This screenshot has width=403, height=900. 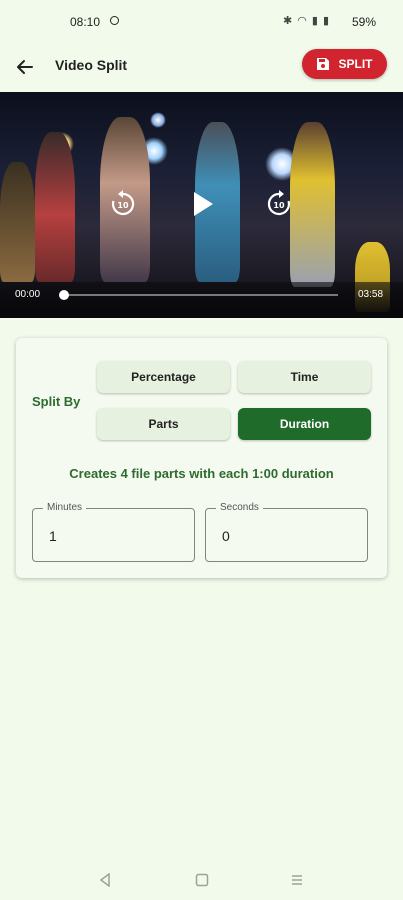 I want to click on menu-icon, so click(x=297, y=880).